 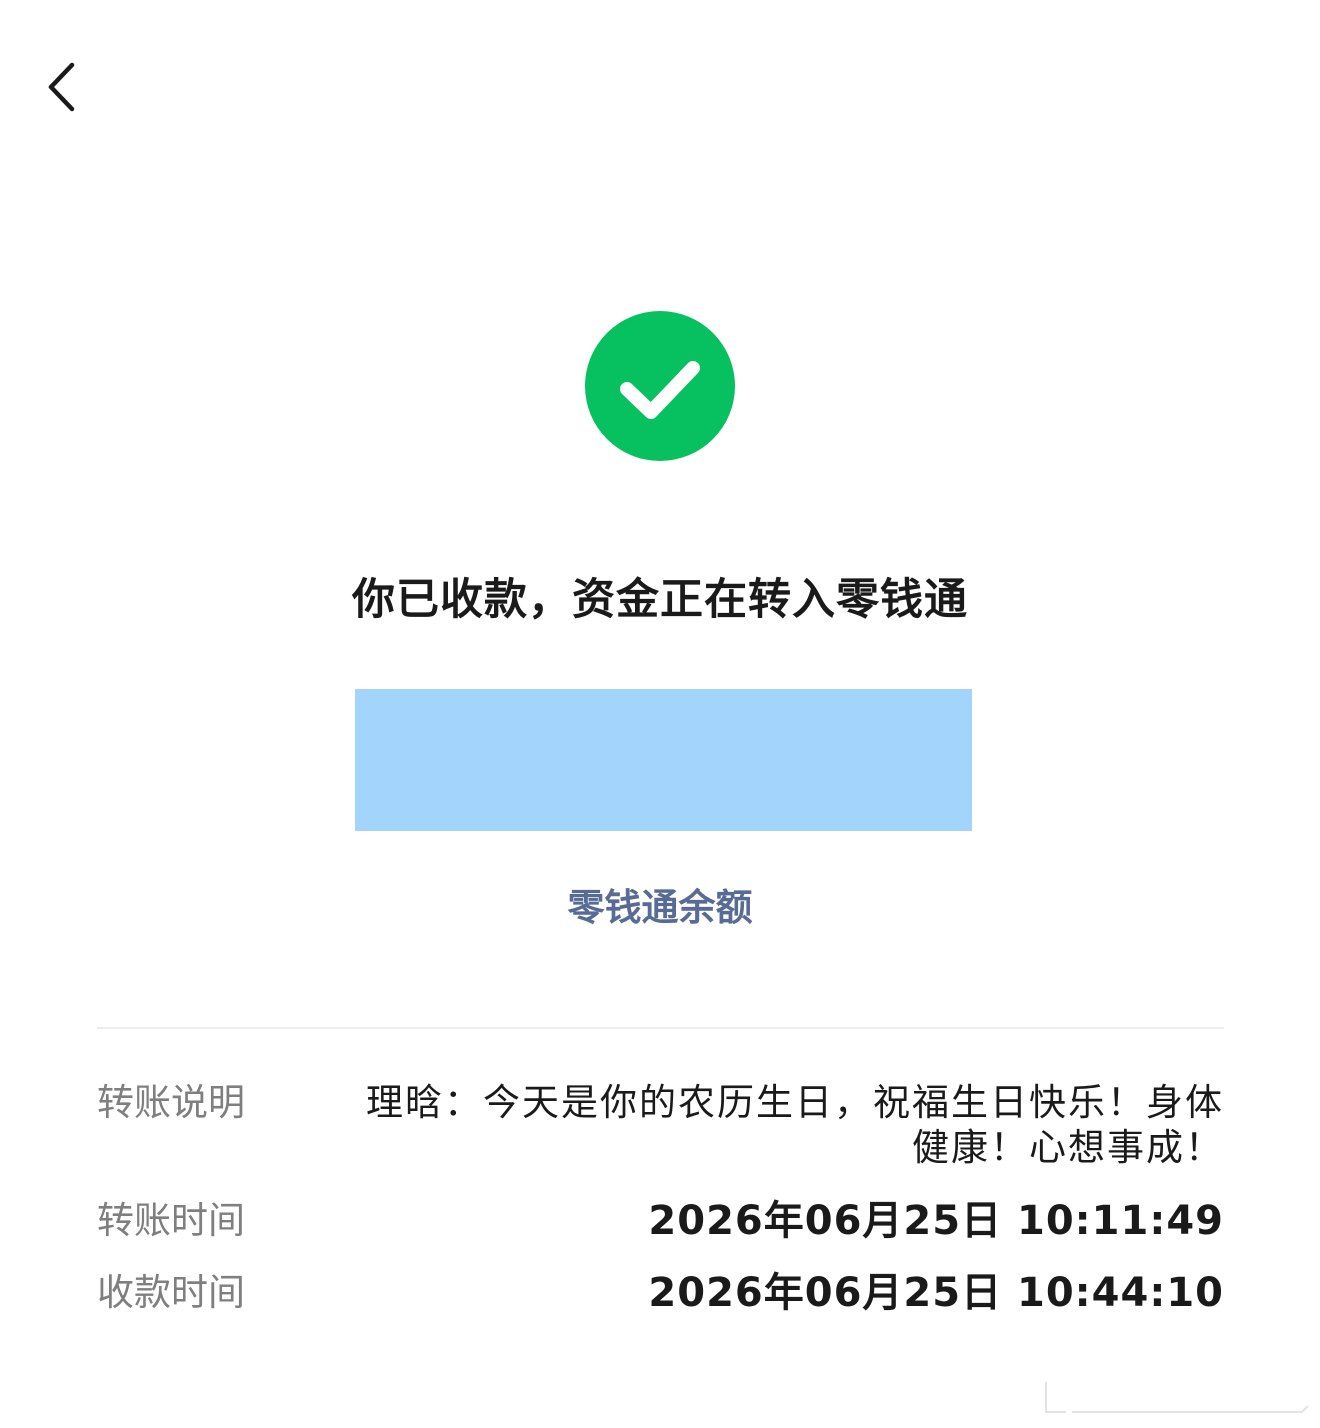 I want to click on receive-time-label: 收款时间, so click(x=171, y=1292).